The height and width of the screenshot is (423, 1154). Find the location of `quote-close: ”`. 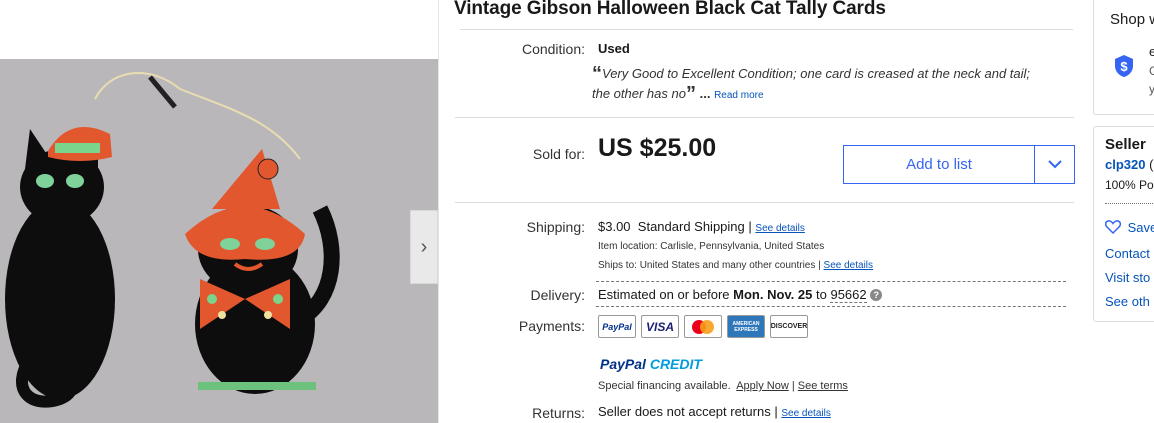

quote-close: ” is located at coordinates (690, 94).